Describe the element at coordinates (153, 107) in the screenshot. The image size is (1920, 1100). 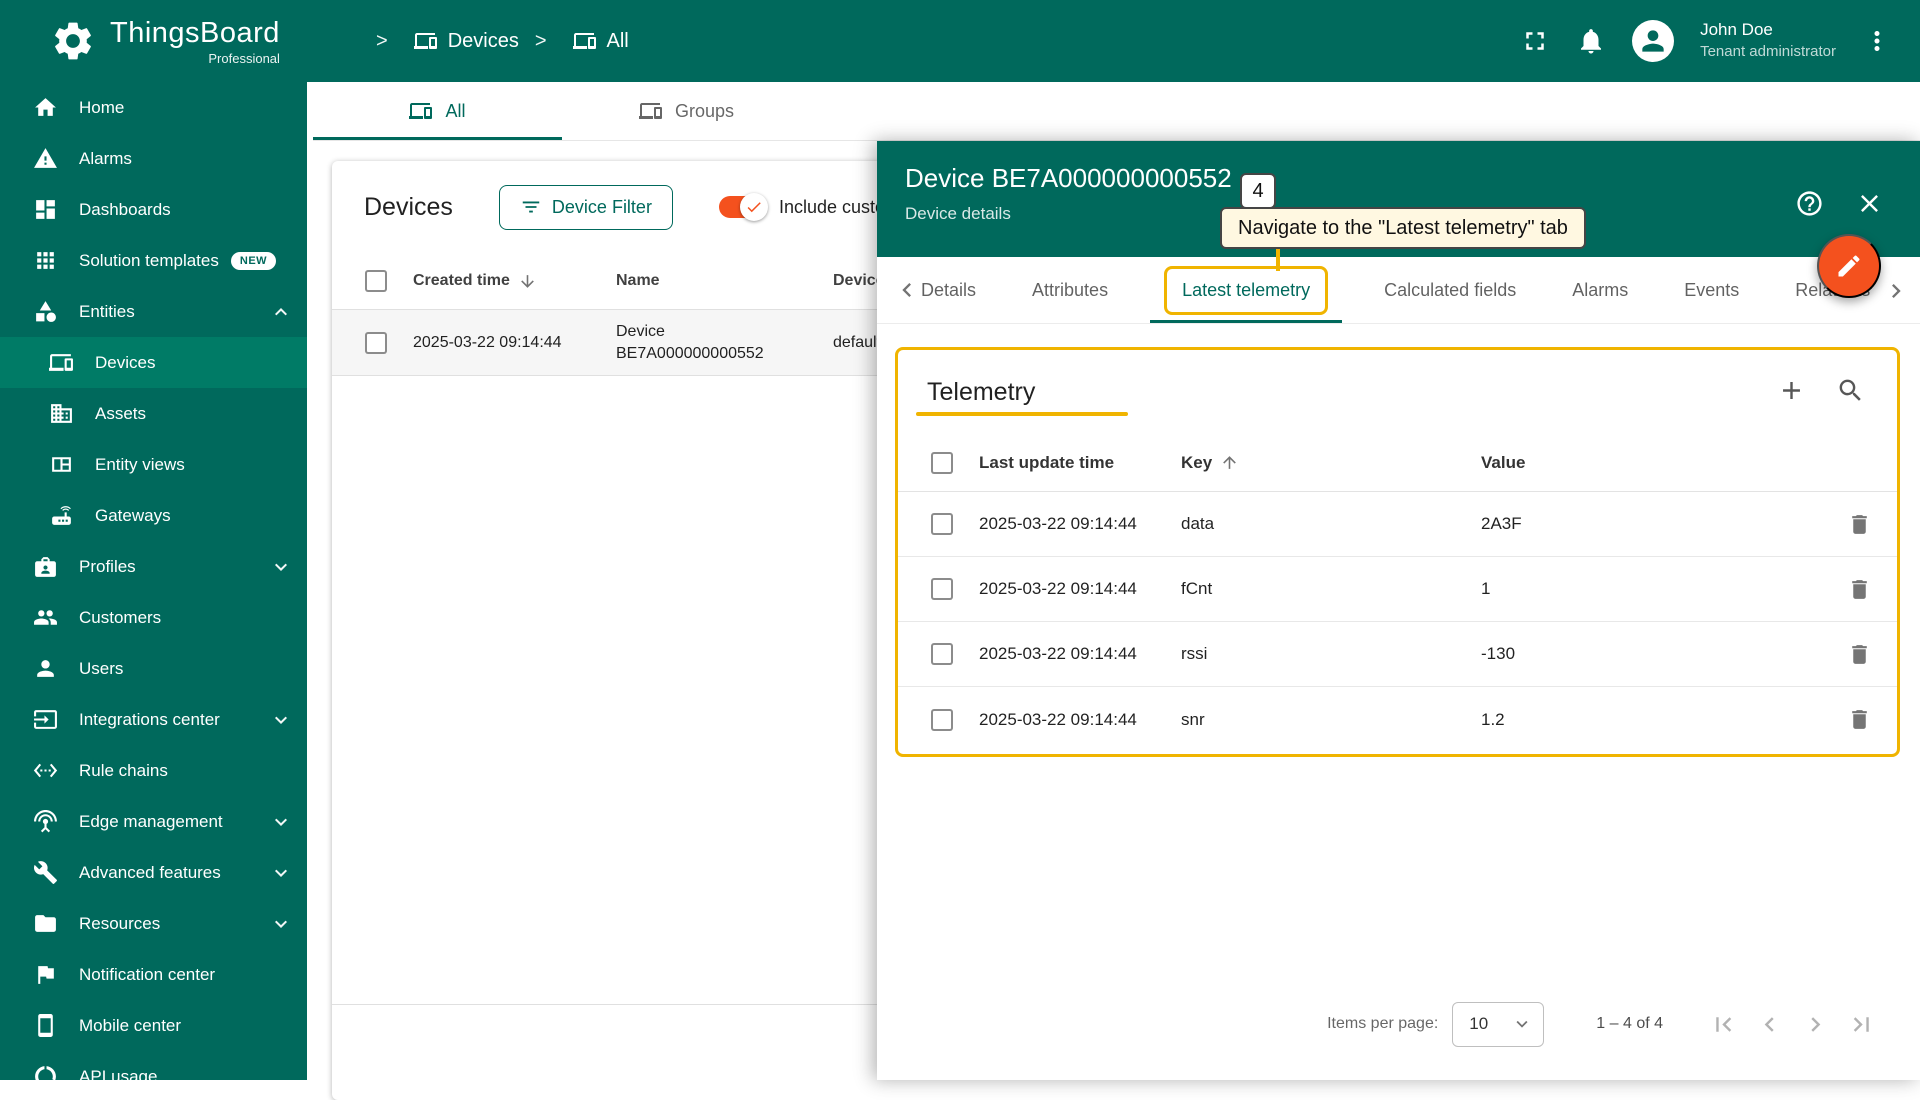
I see `sidebar-item: Home` at that location.